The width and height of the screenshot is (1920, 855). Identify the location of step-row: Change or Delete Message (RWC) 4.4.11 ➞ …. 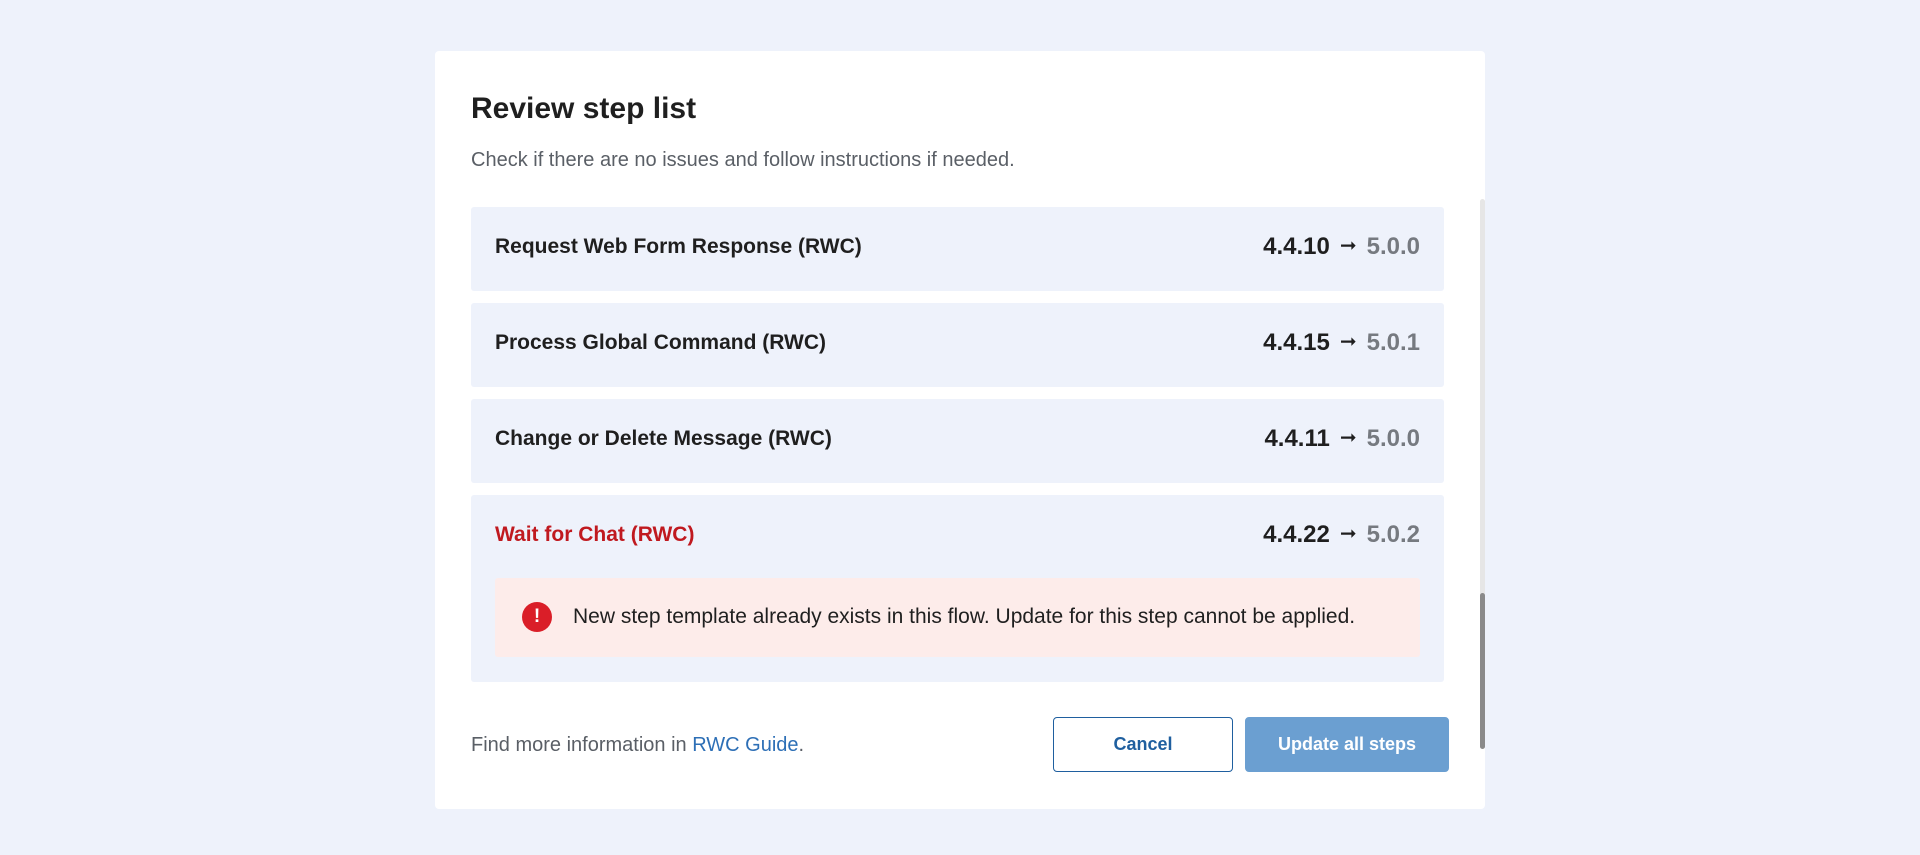
(957, 441).